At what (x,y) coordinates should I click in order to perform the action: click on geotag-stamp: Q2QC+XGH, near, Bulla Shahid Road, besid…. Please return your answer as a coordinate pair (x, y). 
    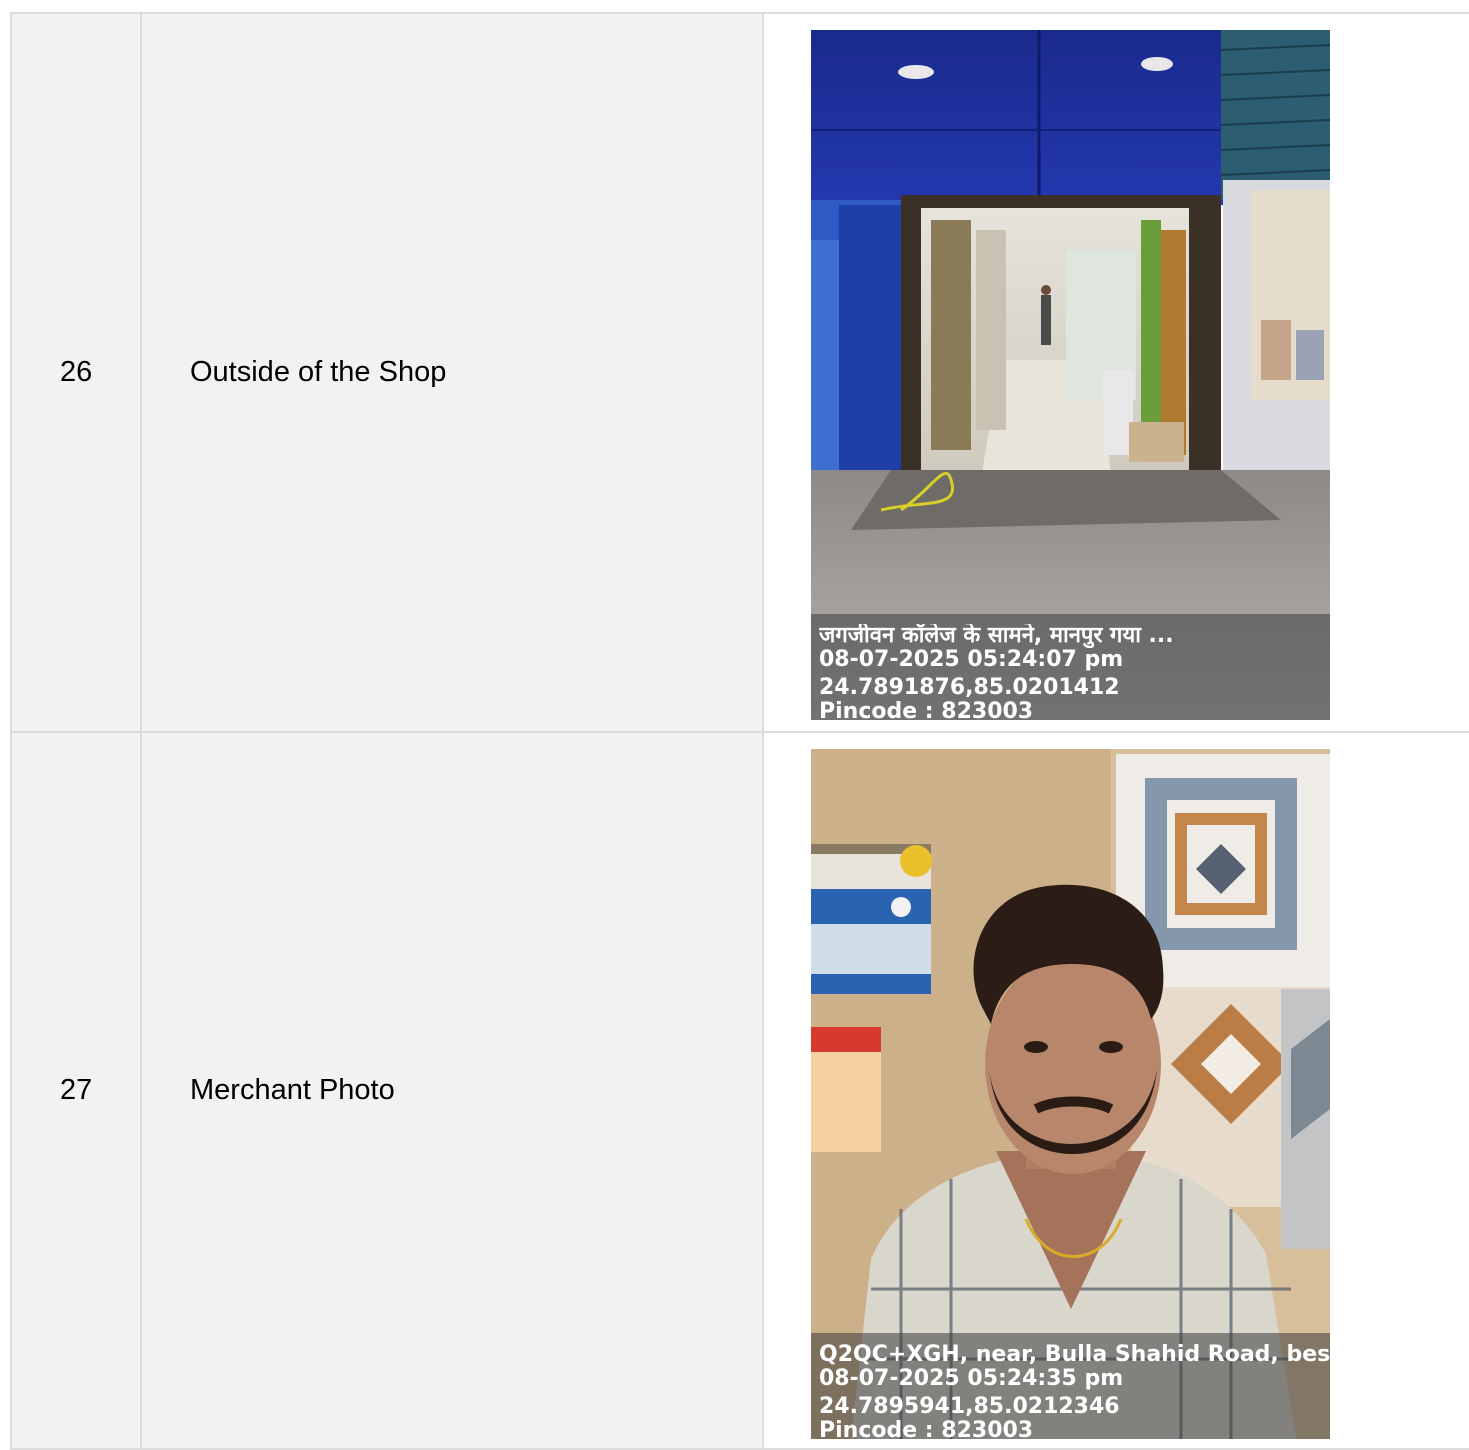
    Looking at the image, I should click on (1070, 1386).